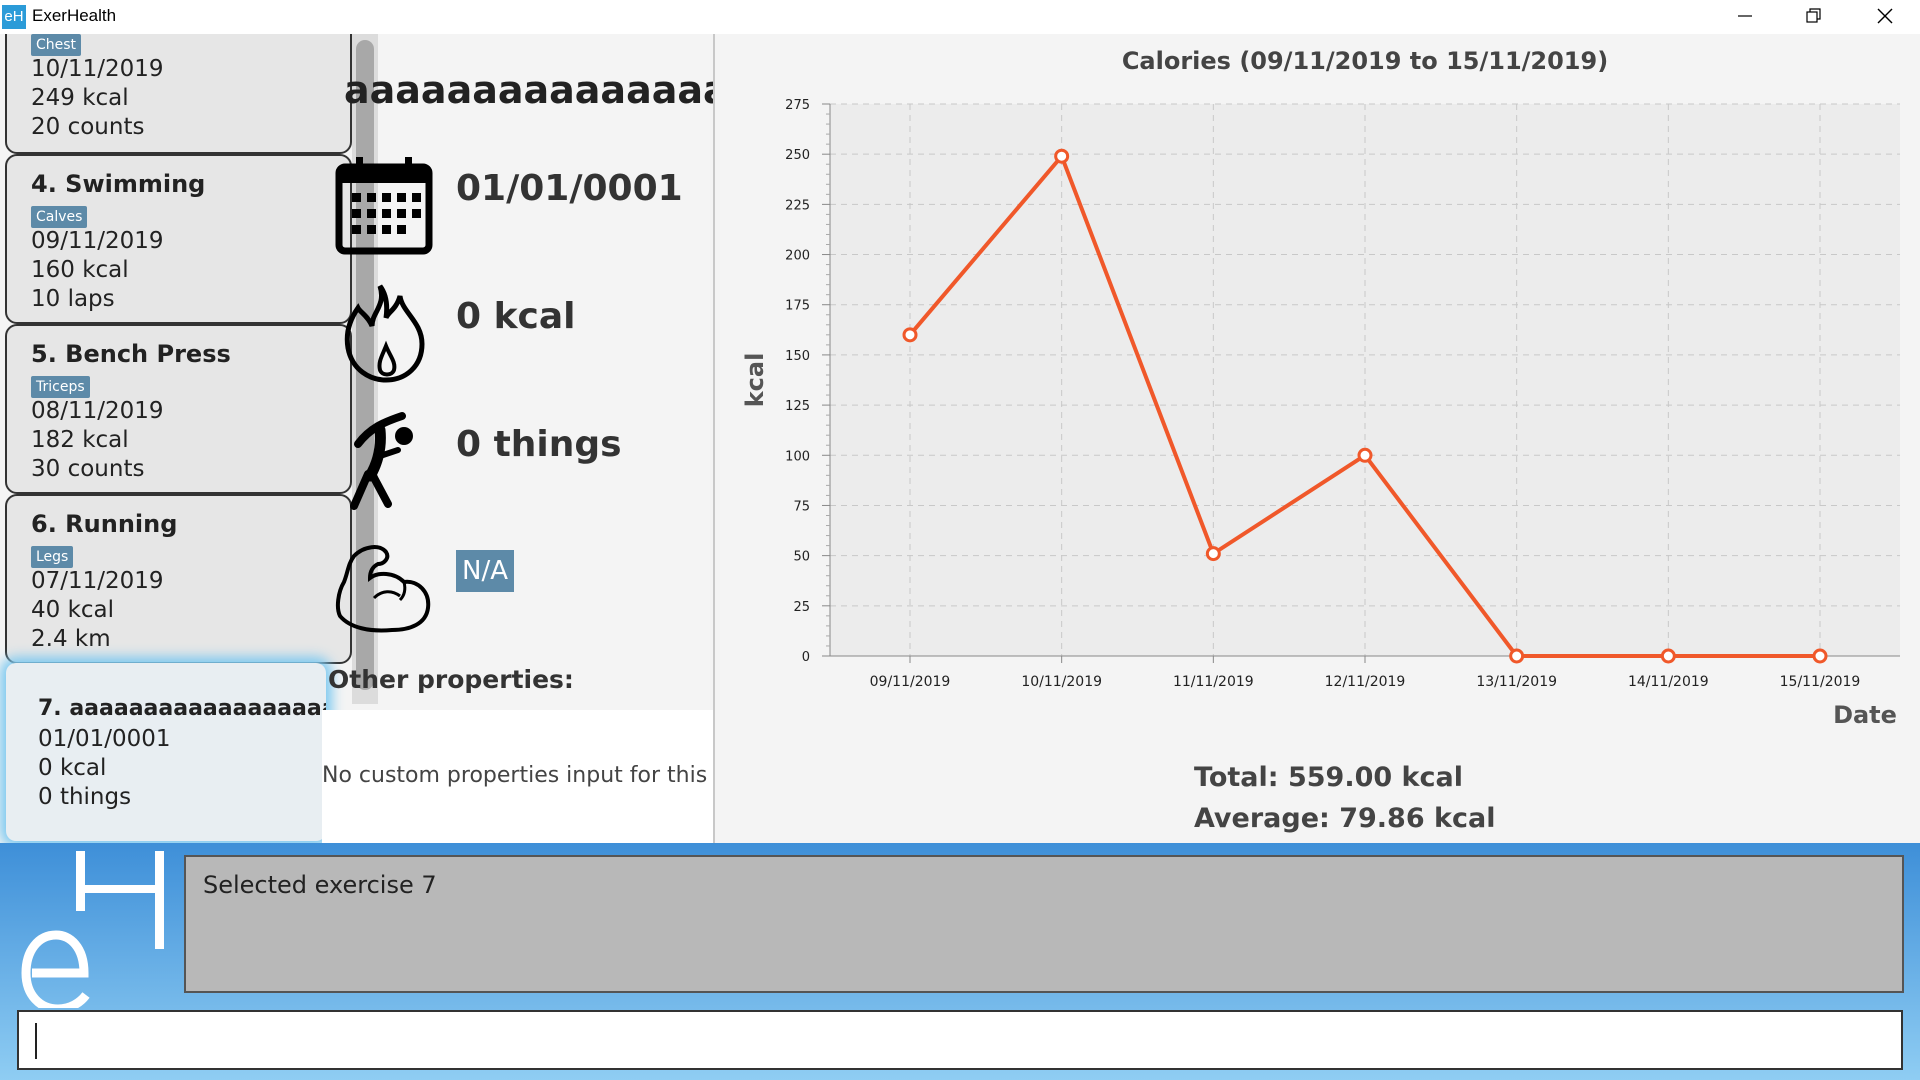 Image resolution: width=1920 pixels, height=1080 pixels. Describe the element at coordinates (381, 461) in the screenshot. I see `stretch-icon` at that location.